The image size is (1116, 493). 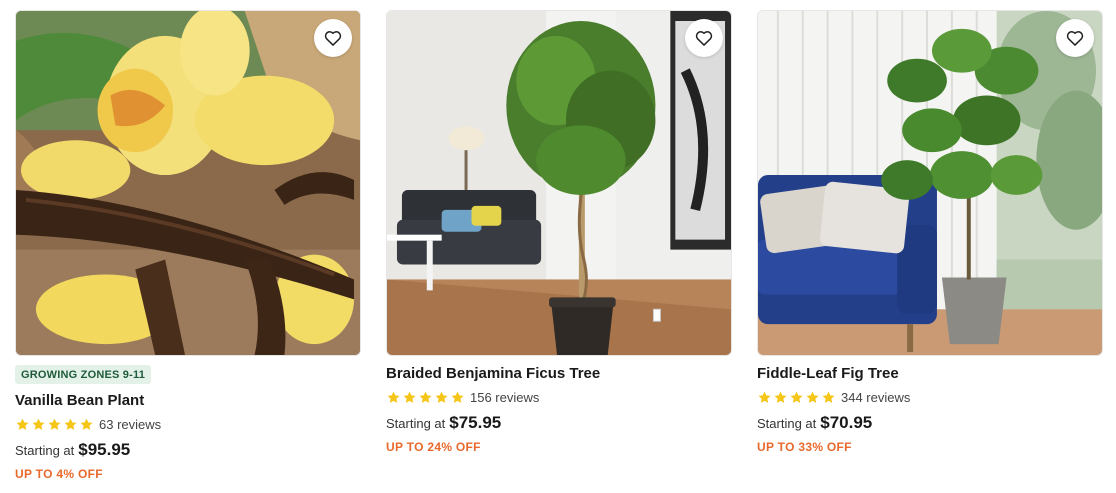 I want to click on review-count: 63 reviews, so click(x=130, y=424).